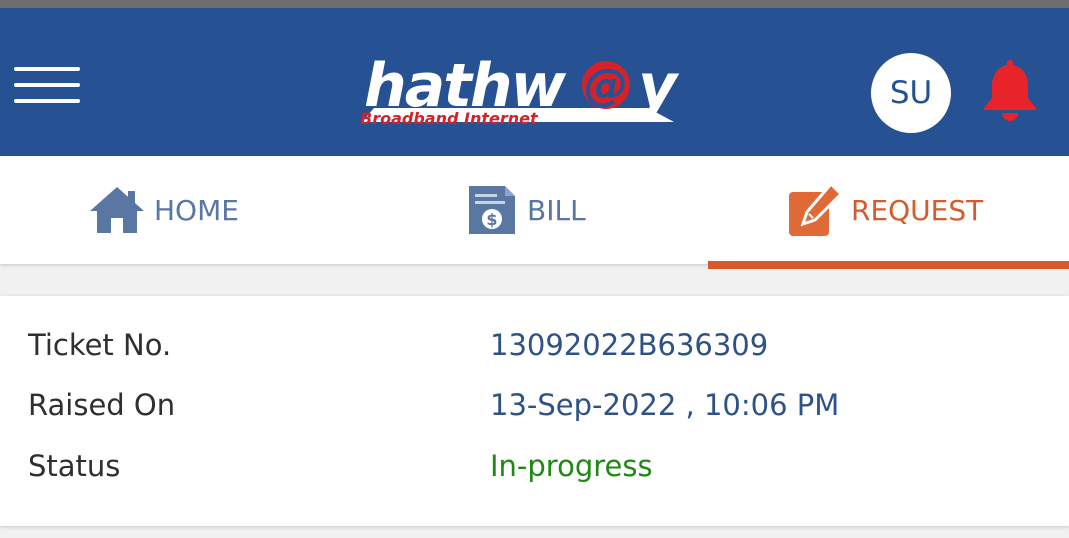 This screenshot has height=538, width=1069. What do you see at coordinates (816, 209) in the screenshot?
I see `edit-request-icon` at bounding box center [816, 209].